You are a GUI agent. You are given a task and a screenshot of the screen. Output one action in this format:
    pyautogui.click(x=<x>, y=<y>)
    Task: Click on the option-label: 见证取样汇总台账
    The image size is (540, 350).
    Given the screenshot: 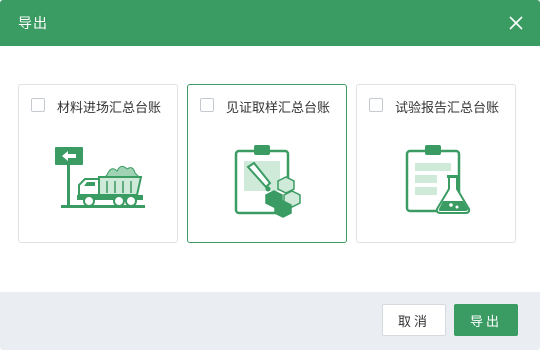 What is the action you would take?
    pyautogui.click(x=278, y=108)
    